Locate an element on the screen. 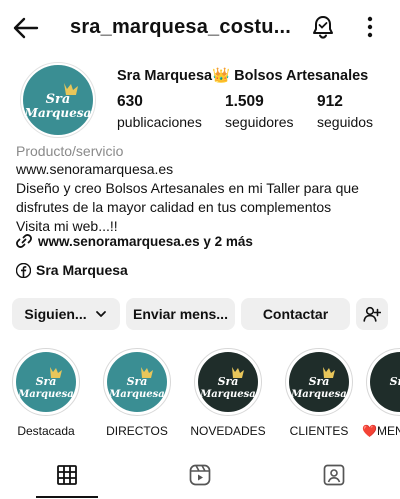  facebook-link: Sra Marquesa is located at coordinates (72, 270).